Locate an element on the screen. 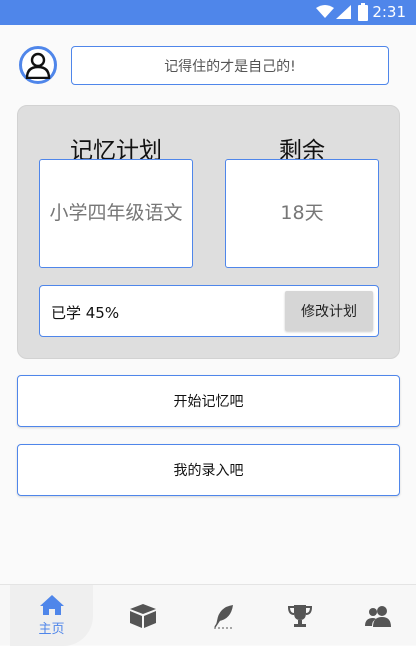  users-icon is located at coordinates (377, 616).